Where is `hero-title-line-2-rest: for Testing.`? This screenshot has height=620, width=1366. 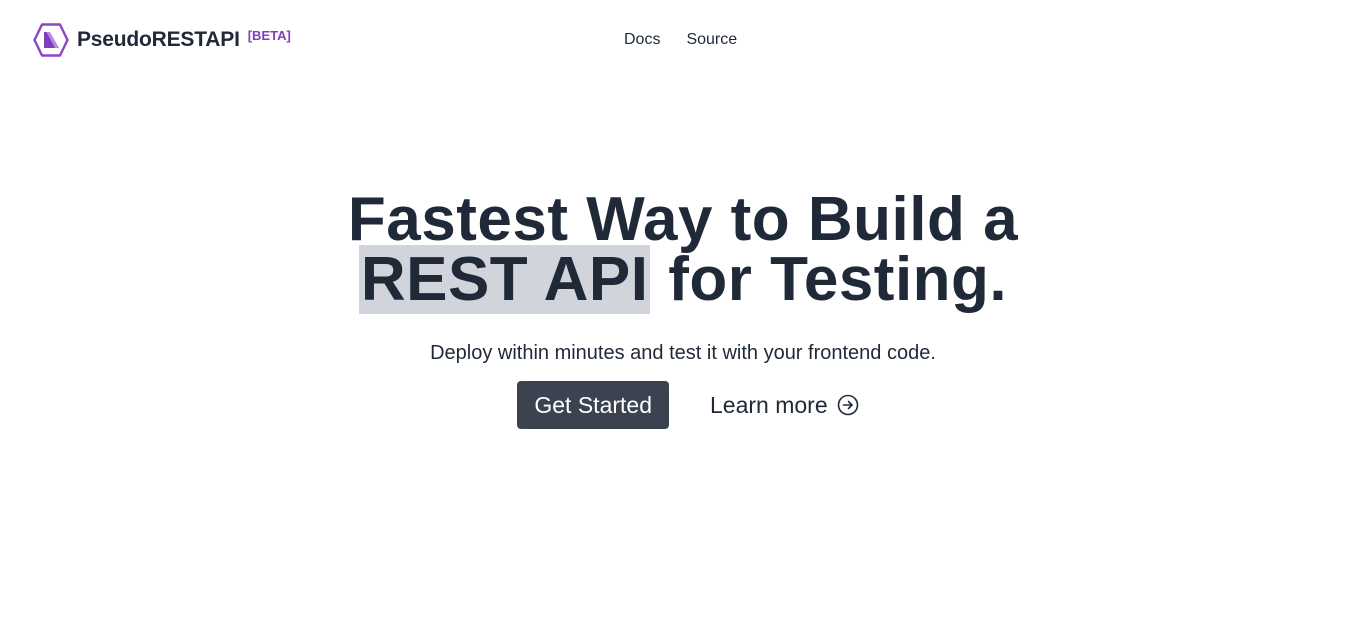
hero-title-line-2-rest: for Testing. is located at coordinates (829, 279).